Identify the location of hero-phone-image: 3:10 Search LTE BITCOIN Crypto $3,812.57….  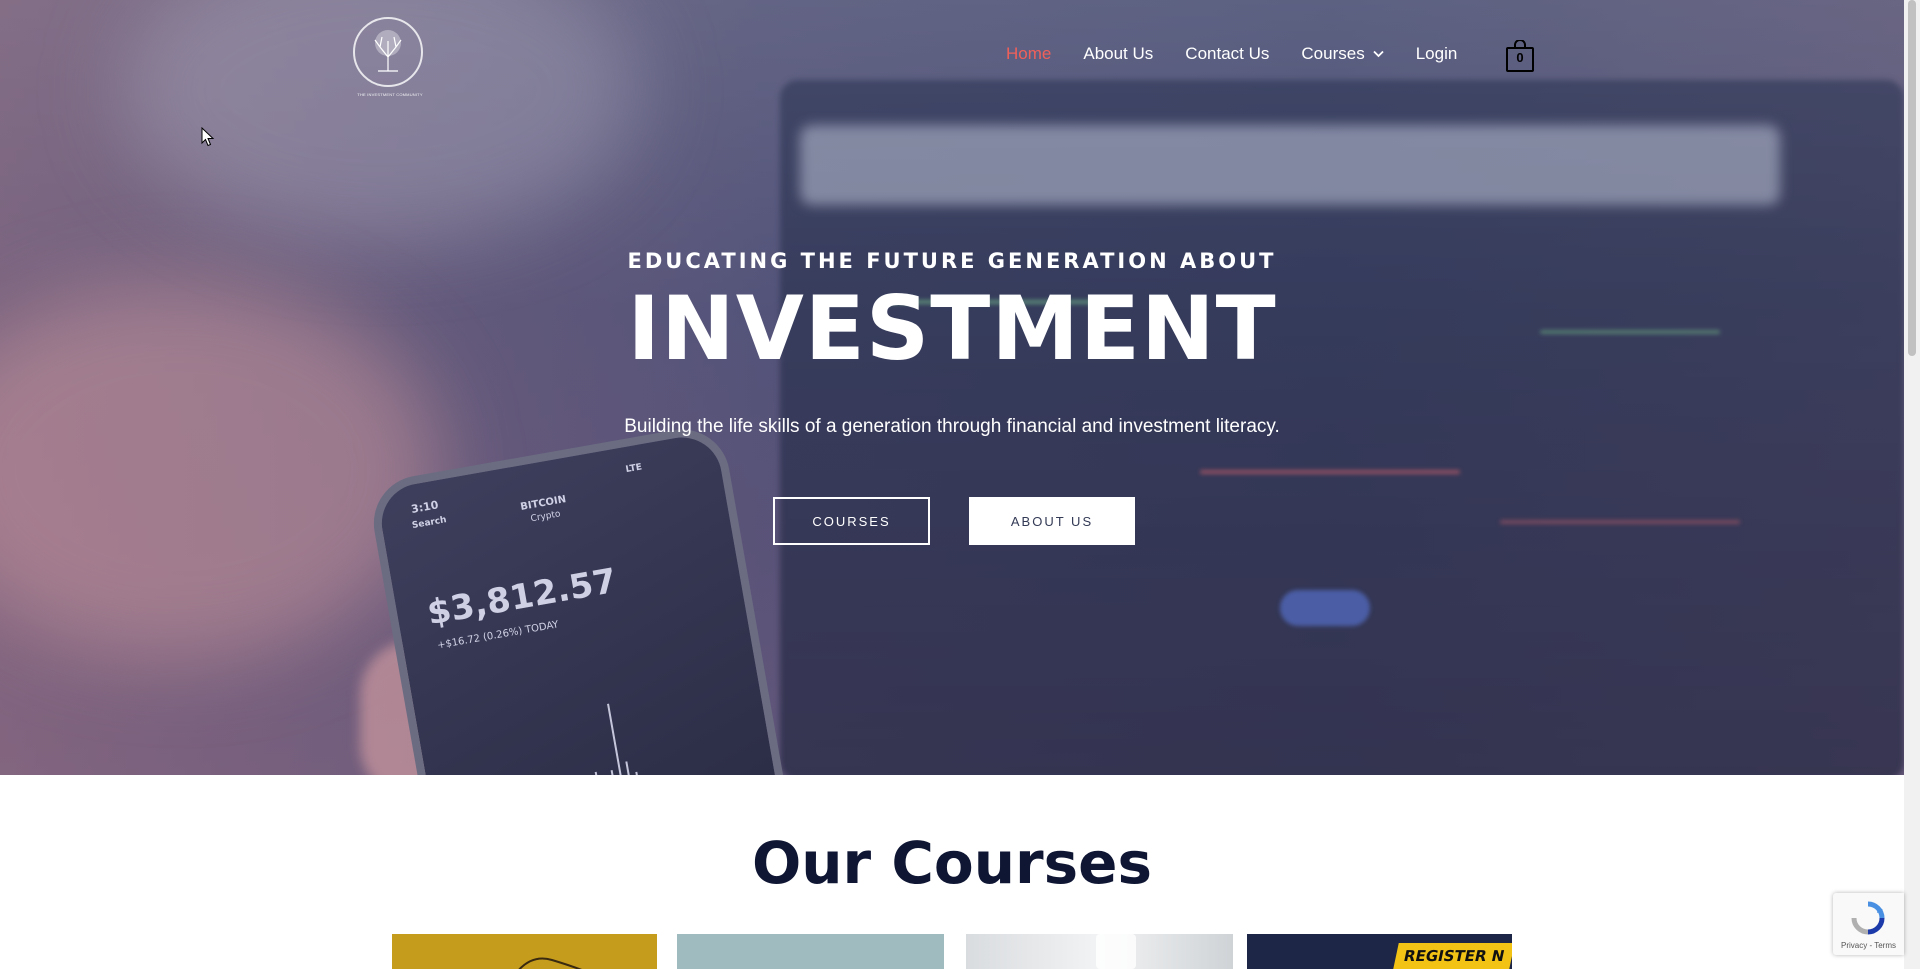
(580, 598).